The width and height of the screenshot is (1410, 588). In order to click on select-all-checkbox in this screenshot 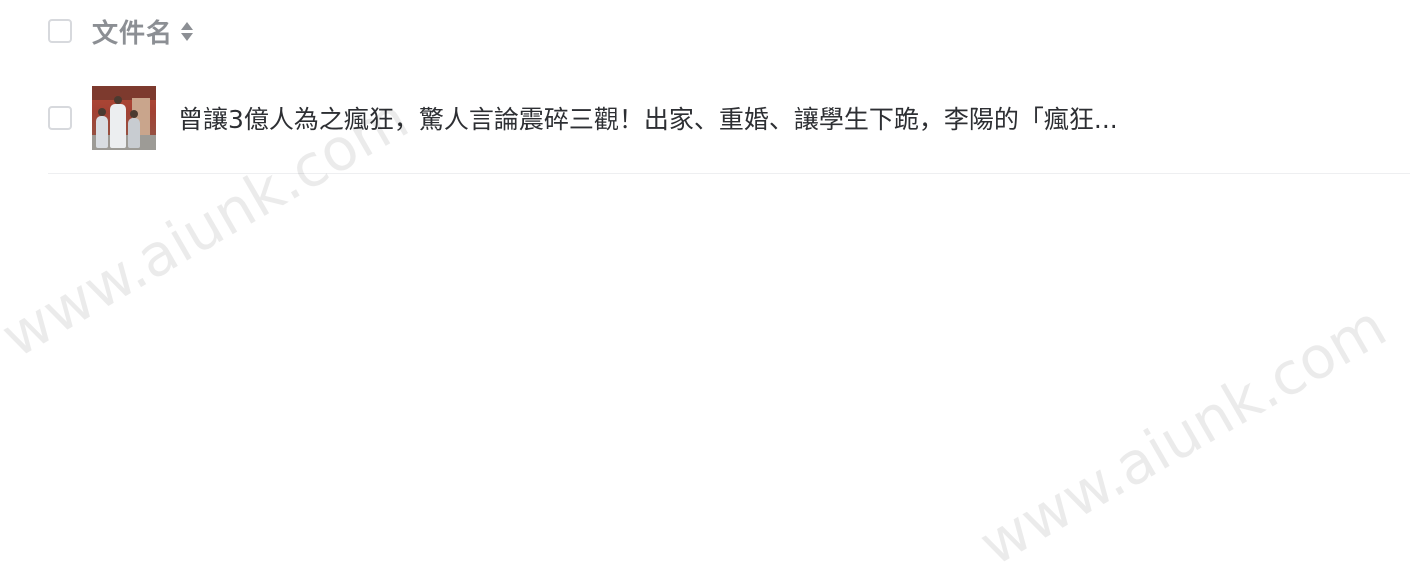, I will do `click(60, 31)`.